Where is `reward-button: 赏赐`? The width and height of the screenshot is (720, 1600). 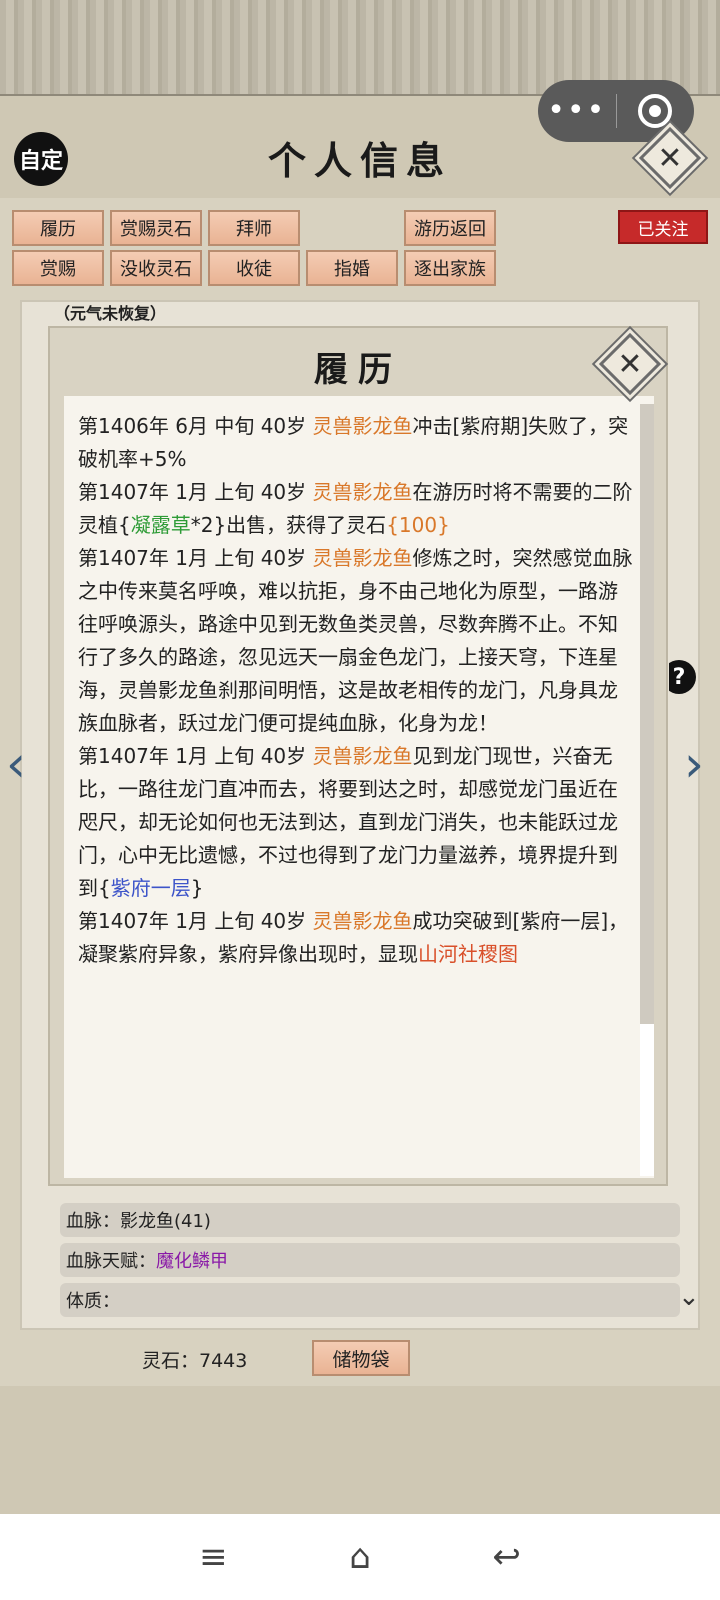
reward-button: 赏赐 is located at coordinates (58, 268).